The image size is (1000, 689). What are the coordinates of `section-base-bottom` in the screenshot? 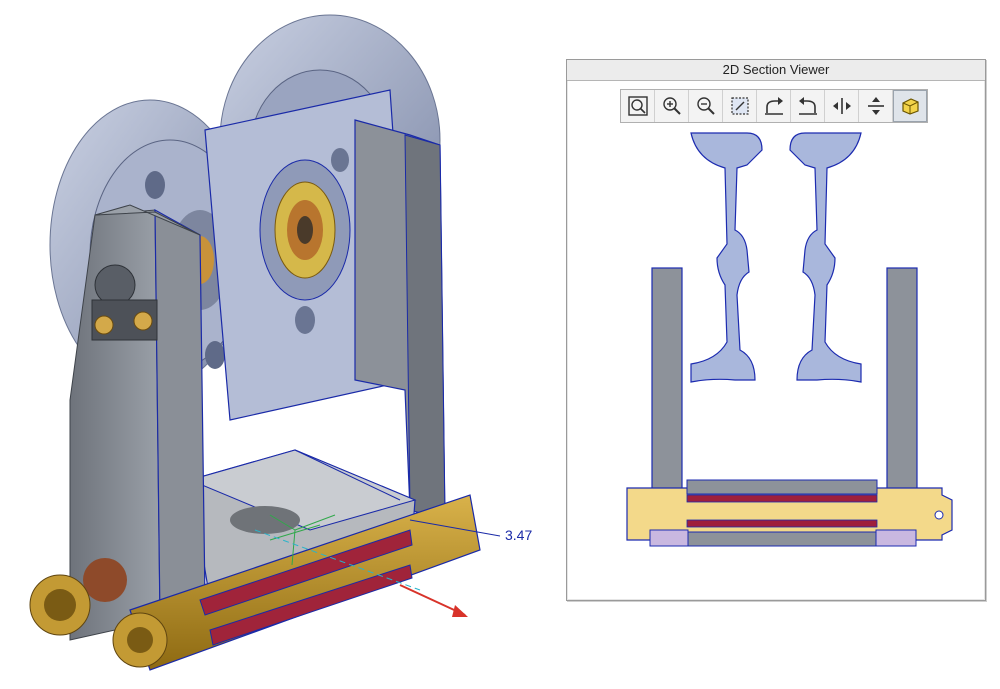 It's located at (782, 539).